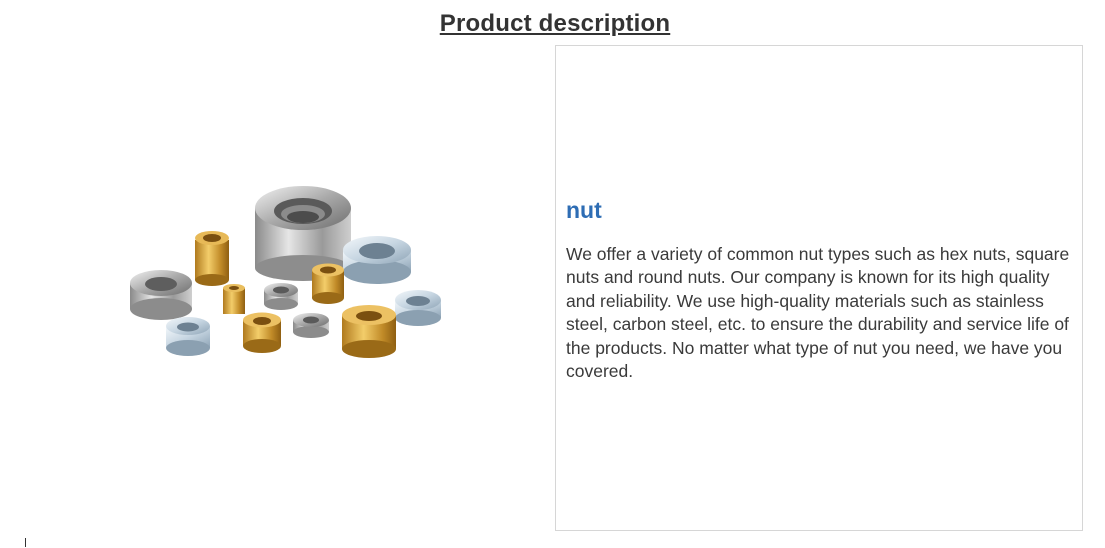 This screenshot has height=548, width=1105. Describe the element at coordinates (262, 332) in the screenshot. I see `brass-insert-bottom-left` at that location.